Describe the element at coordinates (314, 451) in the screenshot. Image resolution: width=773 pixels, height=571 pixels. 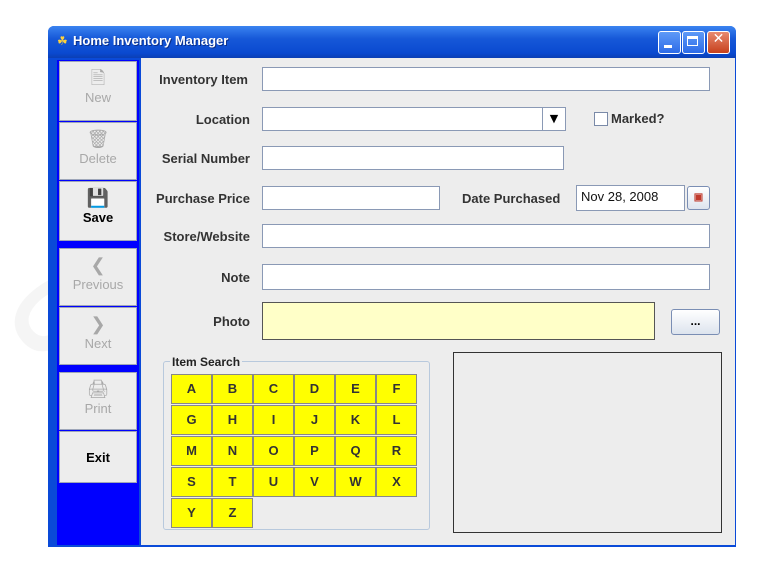
I see `search-key-p: P` at that location.